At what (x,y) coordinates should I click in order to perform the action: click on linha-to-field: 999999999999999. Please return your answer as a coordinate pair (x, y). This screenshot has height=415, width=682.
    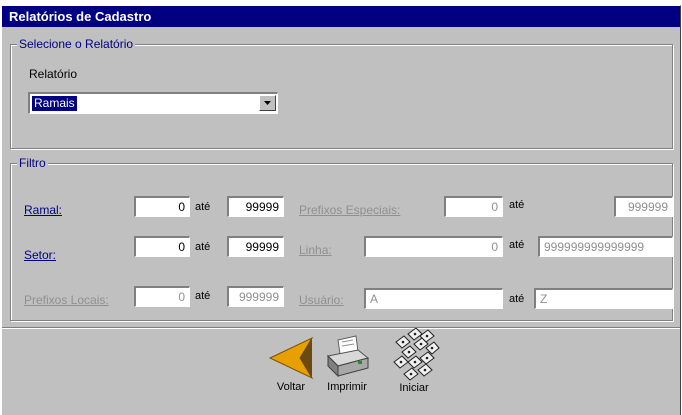
    Looking at the image, I should click on (605, 246).